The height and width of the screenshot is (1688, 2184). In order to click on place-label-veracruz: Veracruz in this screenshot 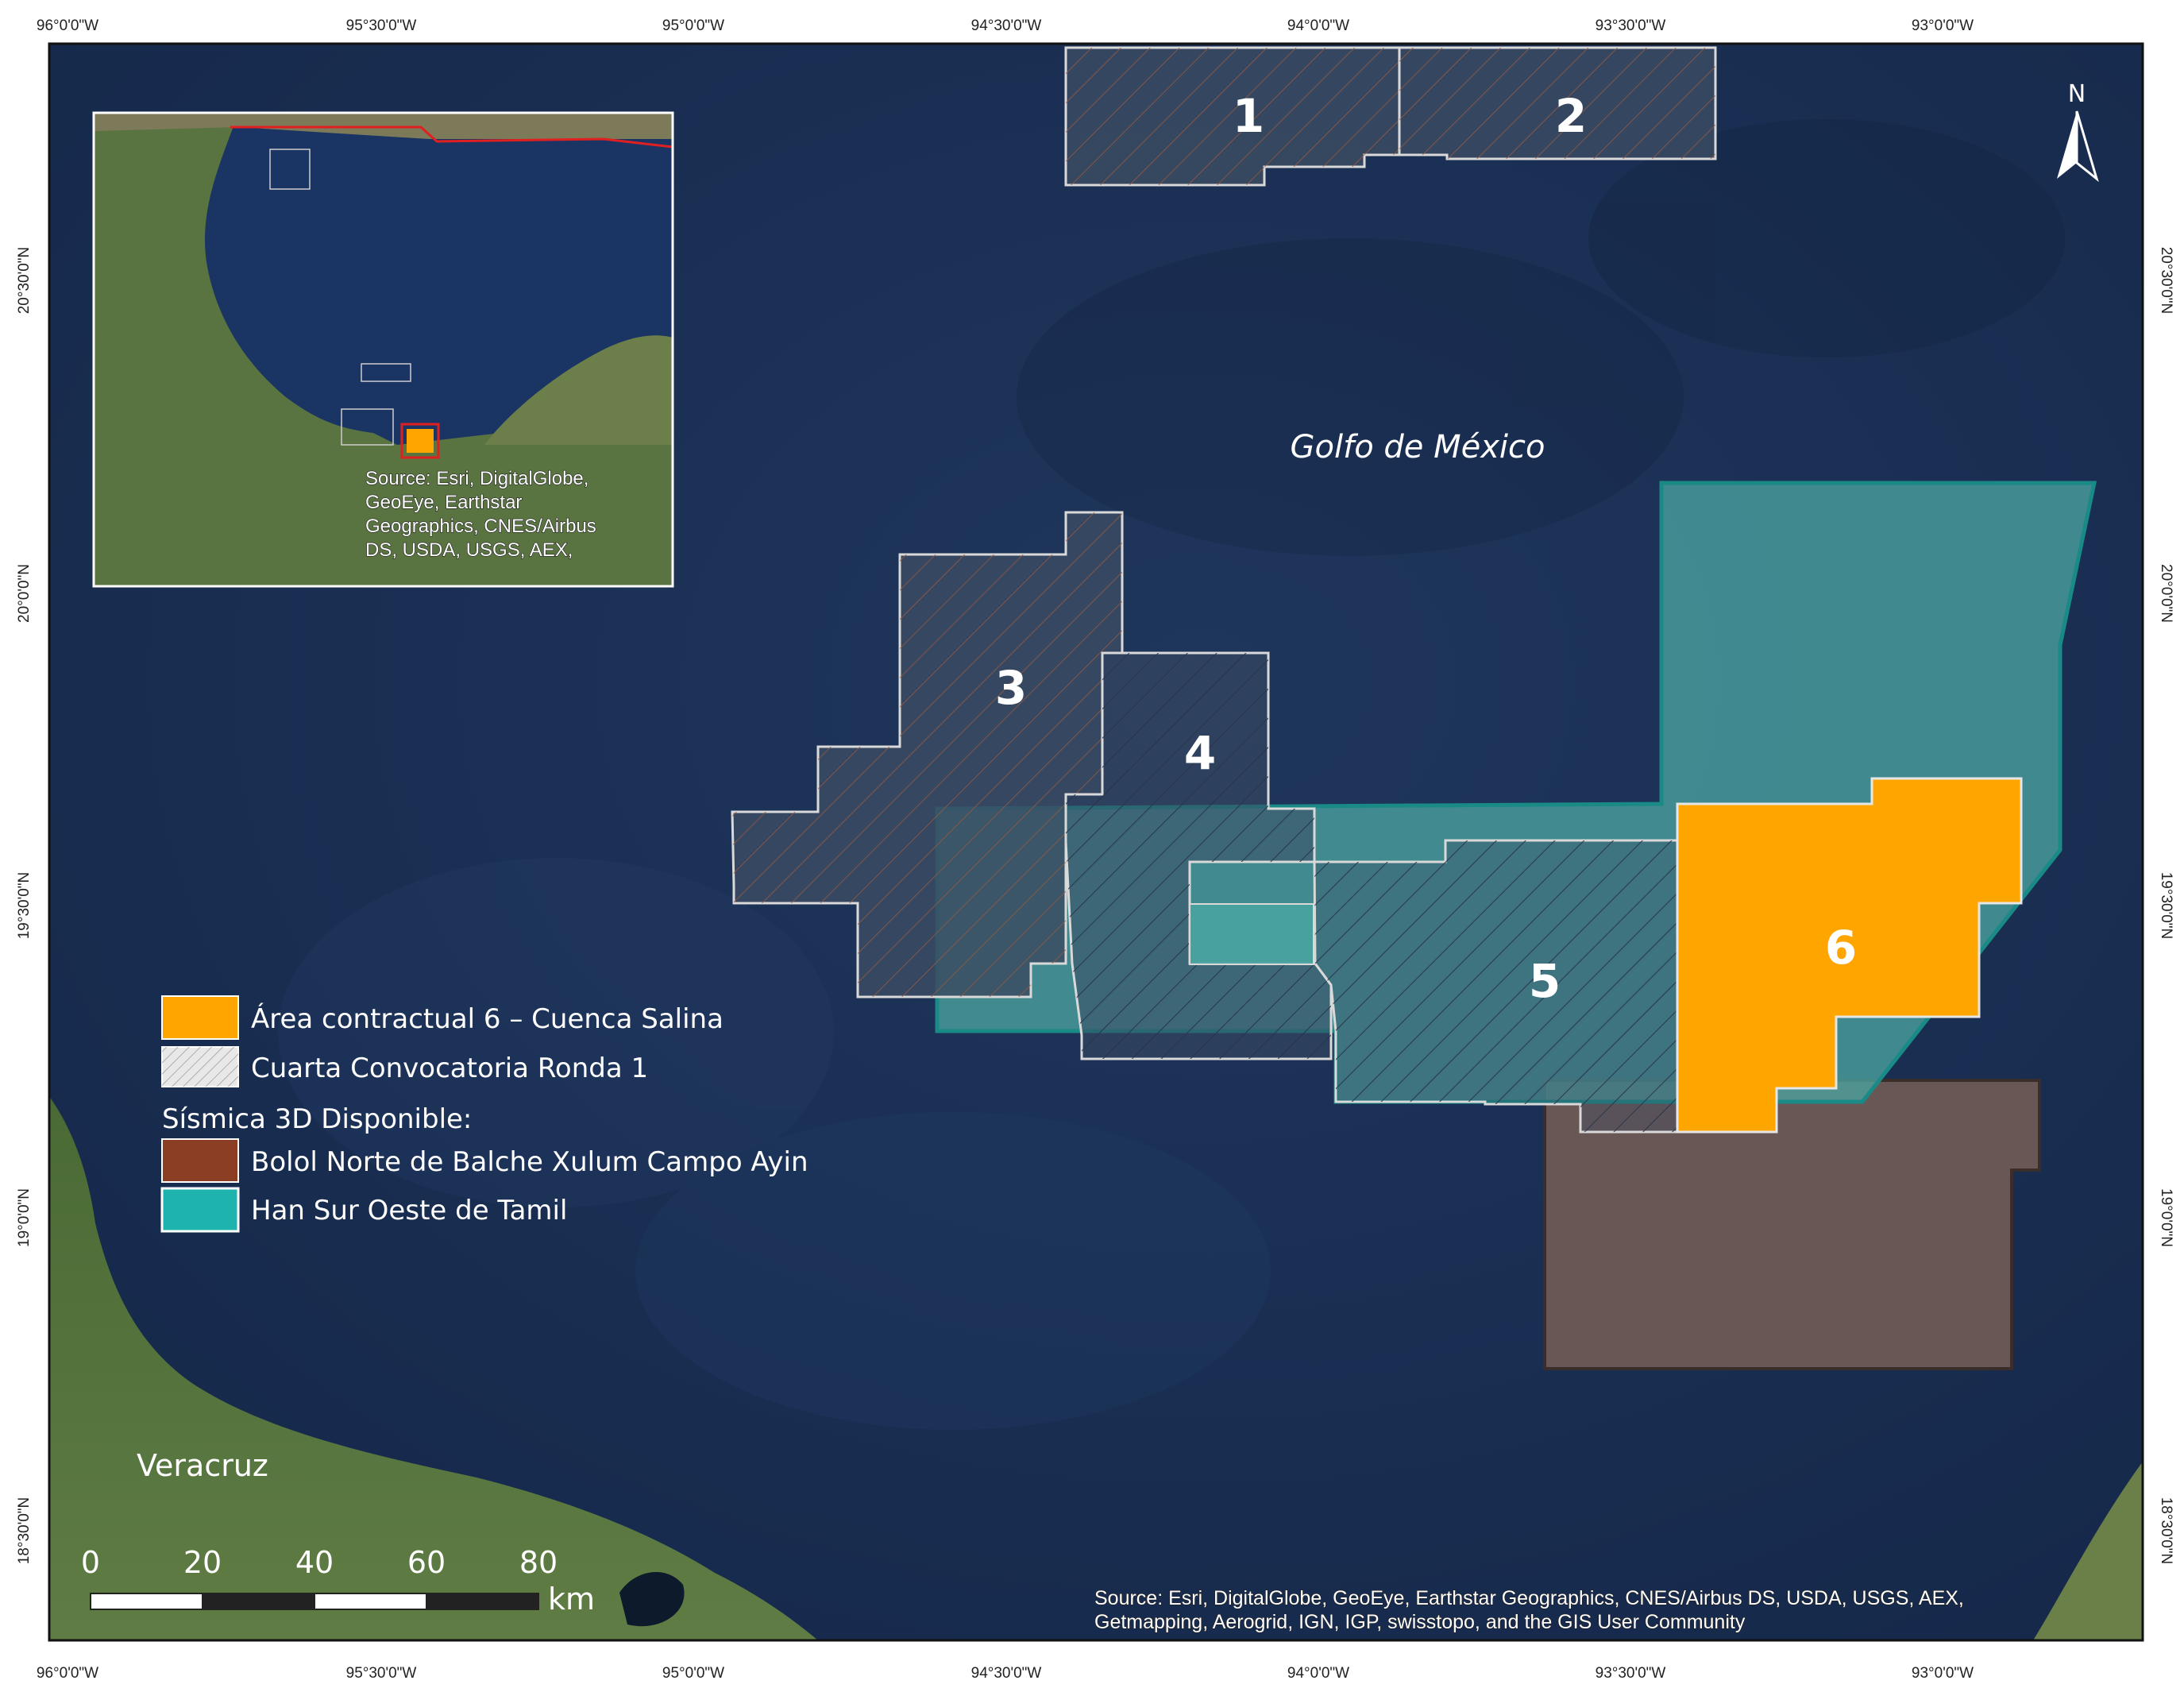, I will do `click(202, 1466)`.